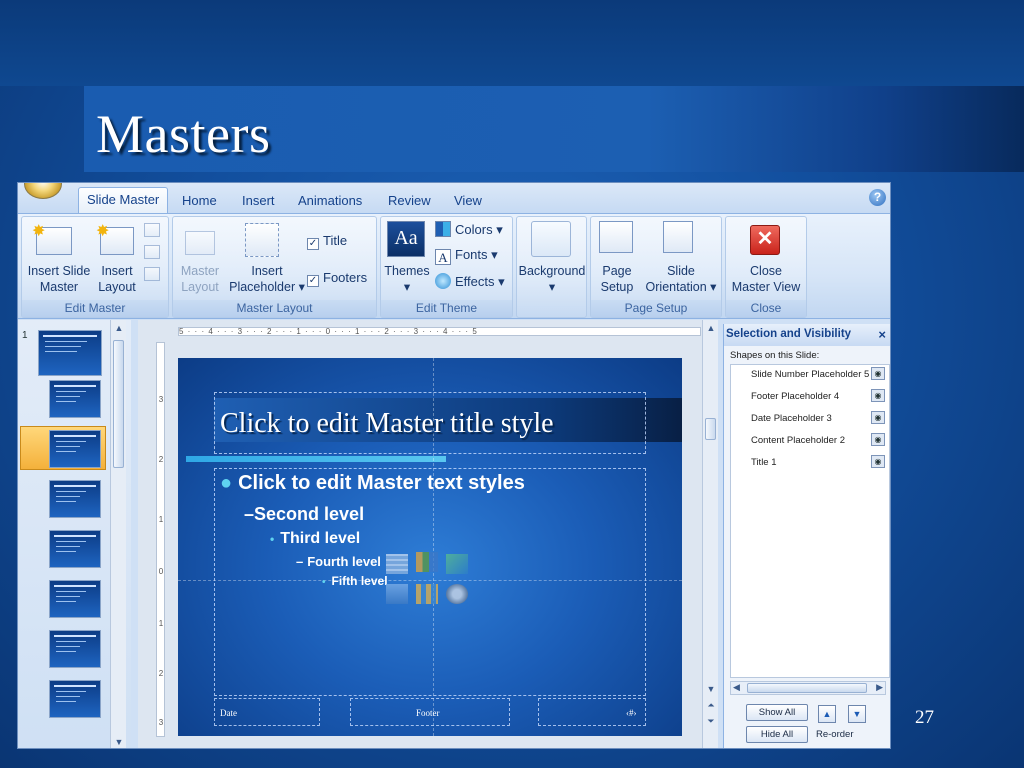 This screenshot has width=1024, height=768. What do you see at coordinates (258, 201) in the screenshot?
I see `tab-insert: Insert` at bounding box center [258, 201].